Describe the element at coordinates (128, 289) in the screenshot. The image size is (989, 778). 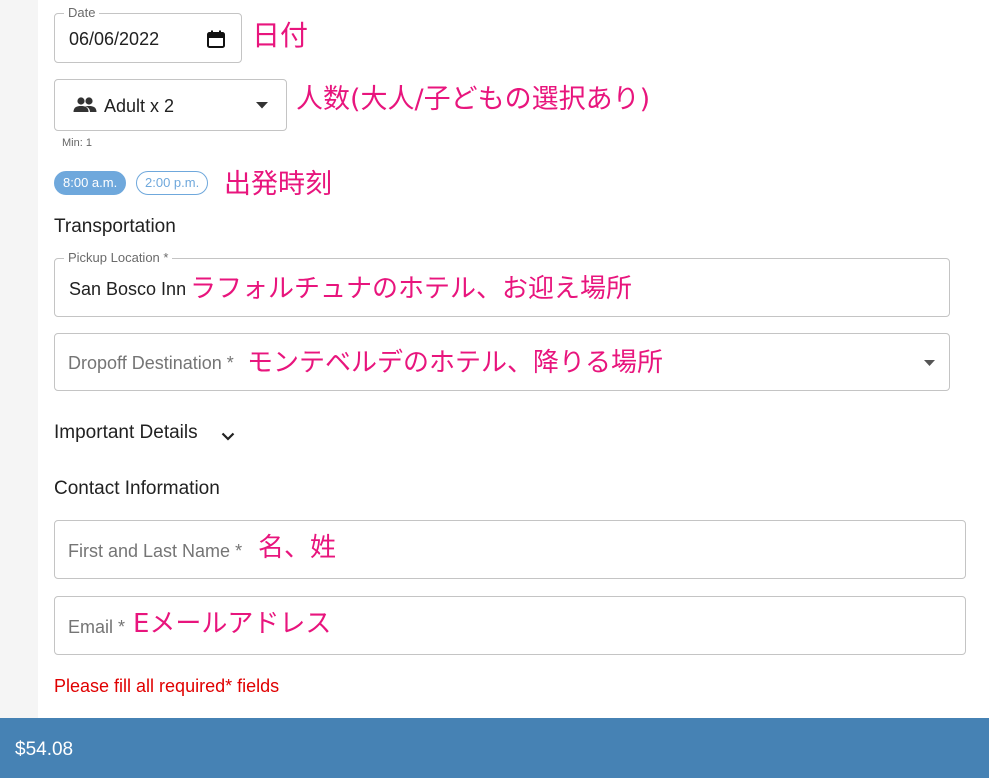
I see `pickup-location-value: San Bosco Inn` at that location.